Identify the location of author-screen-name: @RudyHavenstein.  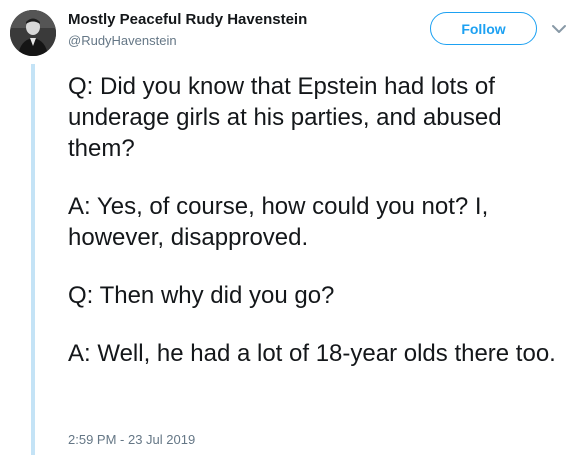
(122, 40).